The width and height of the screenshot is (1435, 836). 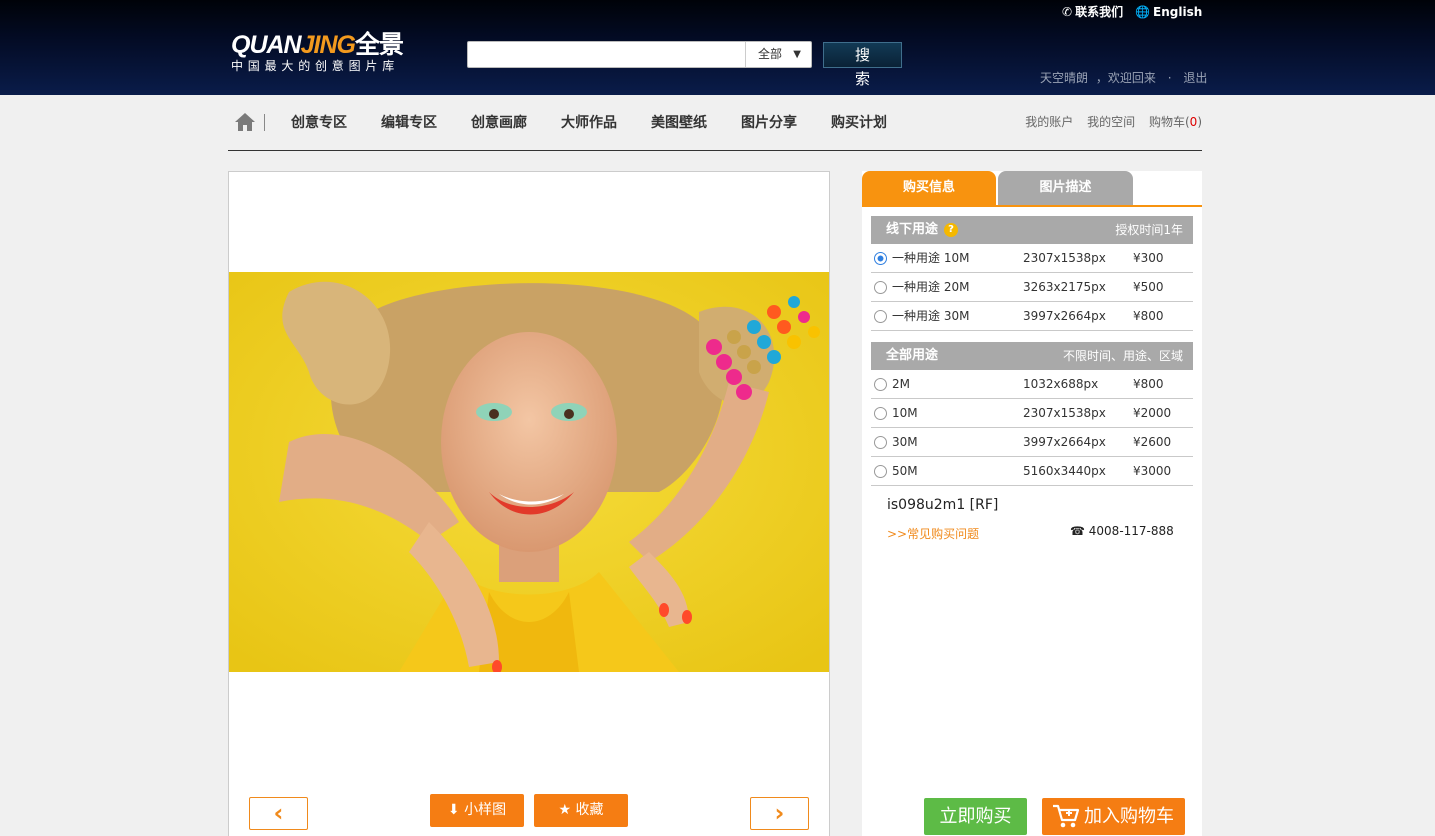 I want to click on faq-link: >>常见购买问题, so click(x=933, y=533).